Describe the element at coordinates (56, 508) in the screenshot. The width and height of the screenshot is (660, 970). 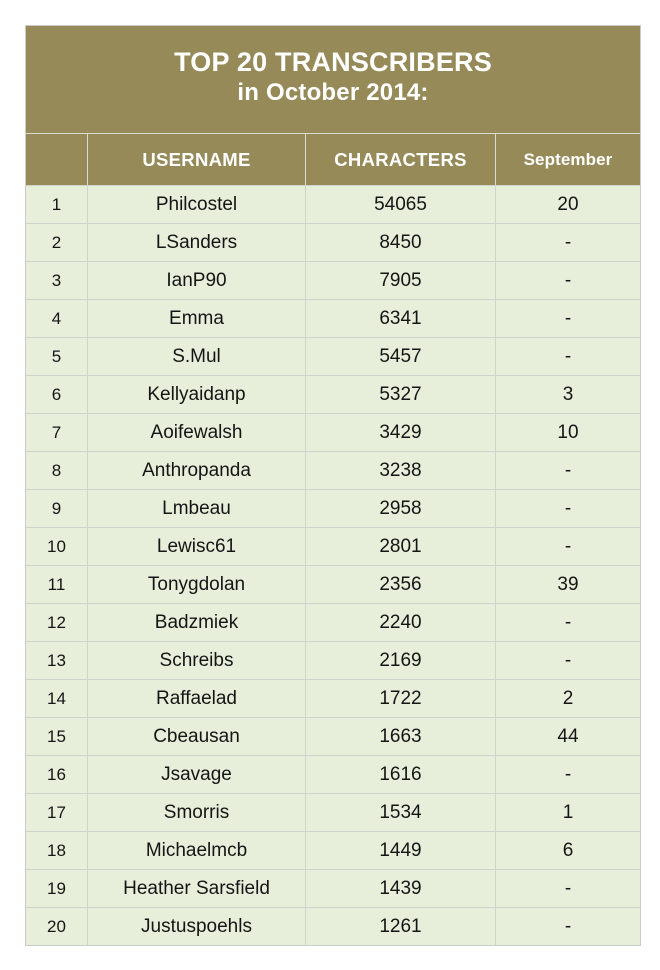
I see `cell-rank: 9` at that location.